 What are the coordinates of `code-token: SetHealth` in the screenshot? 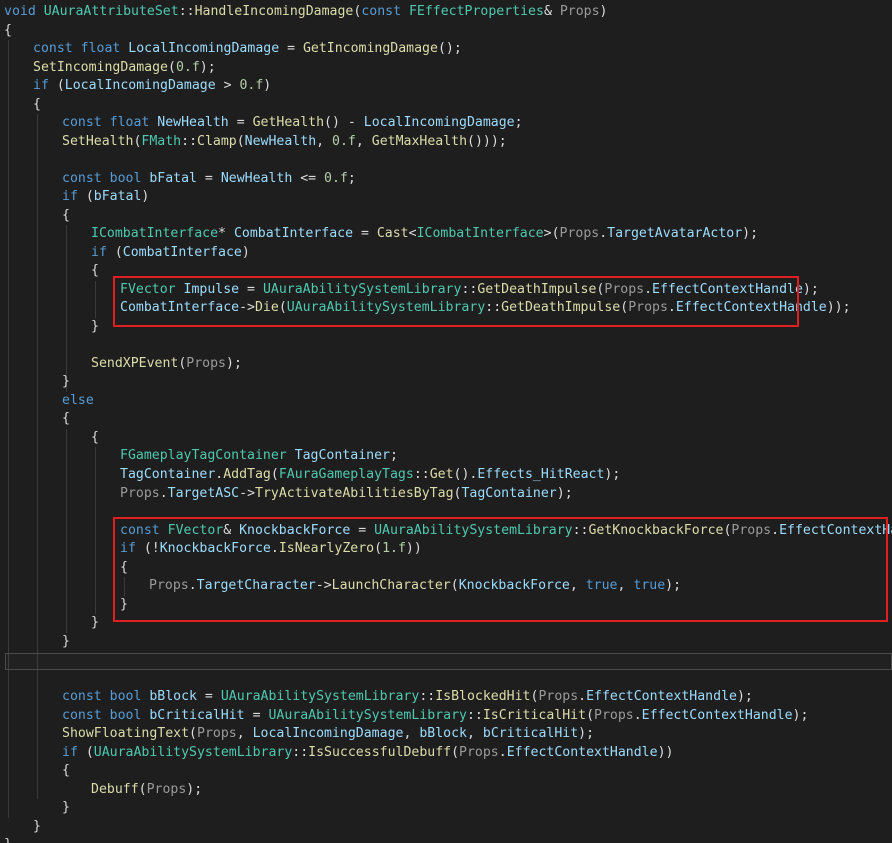 It's located at (98, 141).